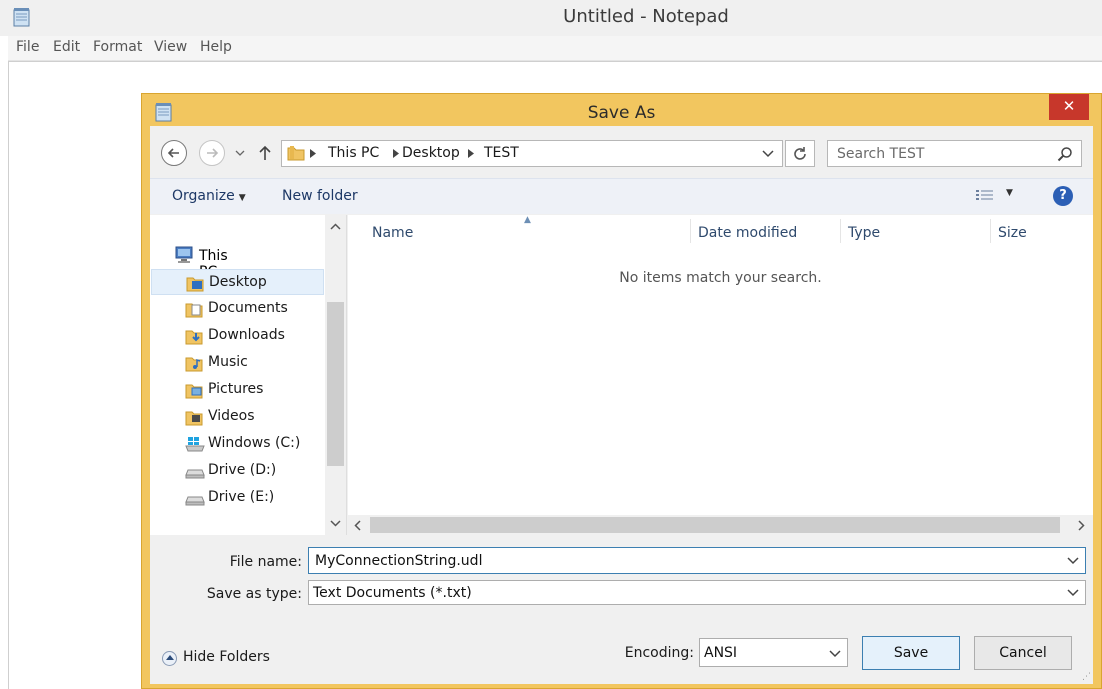 Image resolution: width=1102 pixels, height=689 pixels. What do you see at coordinates (320, 196) in the screenshot?
I see `new-folder-button: New folder` at bounding box center [320, 196].